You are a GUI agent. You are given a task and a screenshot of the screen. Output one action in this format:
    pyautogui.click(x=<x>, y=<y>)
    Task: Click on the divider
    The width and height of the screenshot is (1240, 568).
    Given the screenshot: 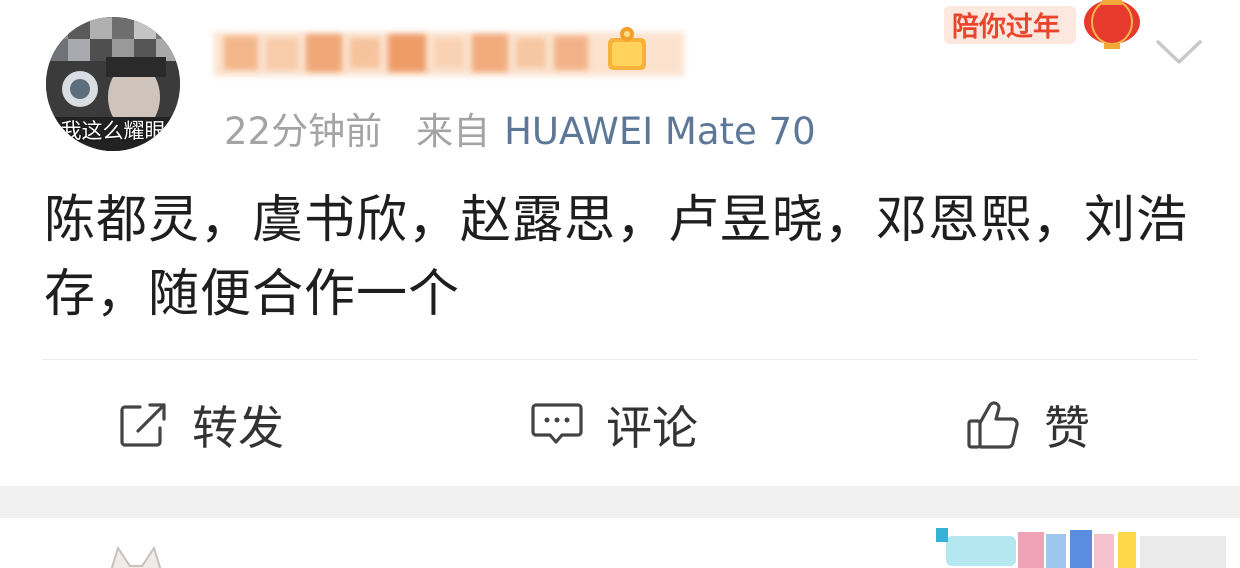 What is the action you would take?
    pyautogui.click(x=620, y=359)
    